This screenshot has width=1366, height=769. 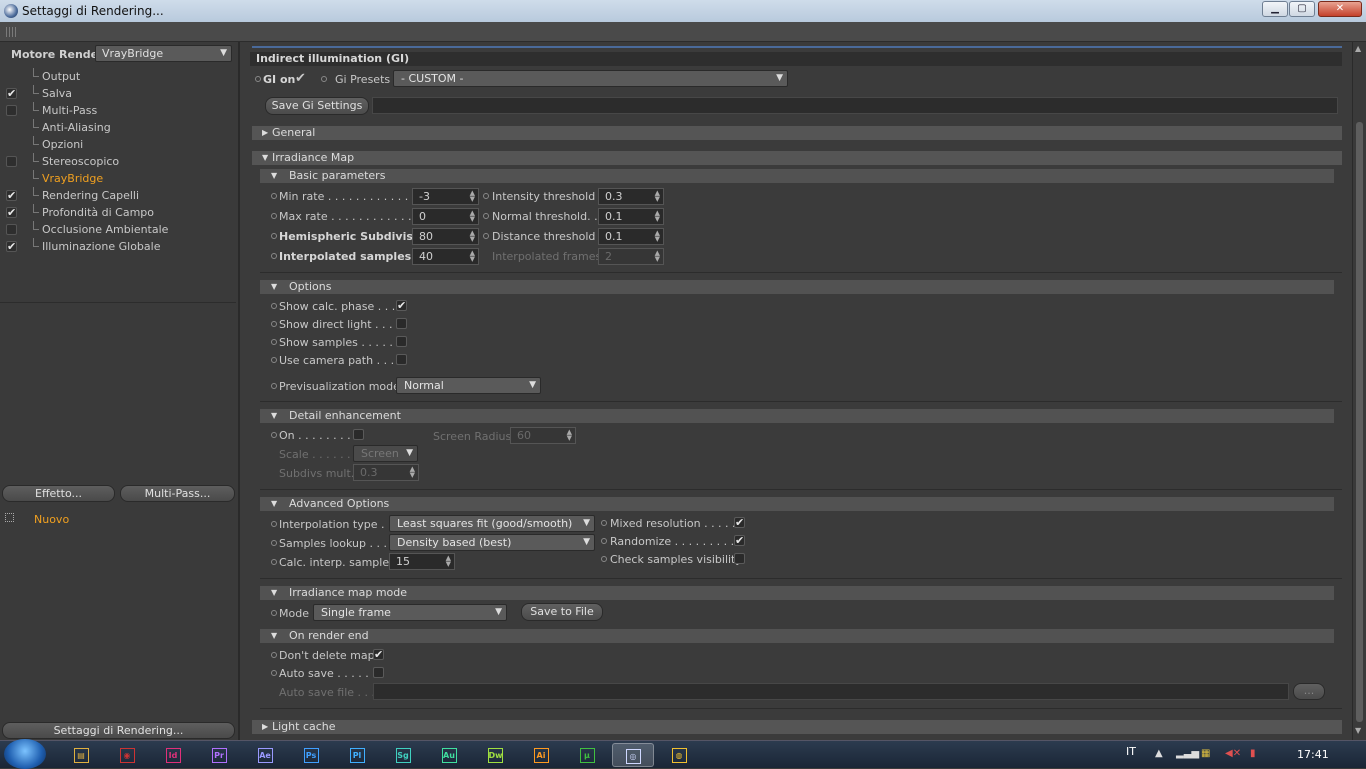 I want to click on interpolation-type-dropdown: Least squares fit (good/smooth) ▼, so click(x=492, y=523).